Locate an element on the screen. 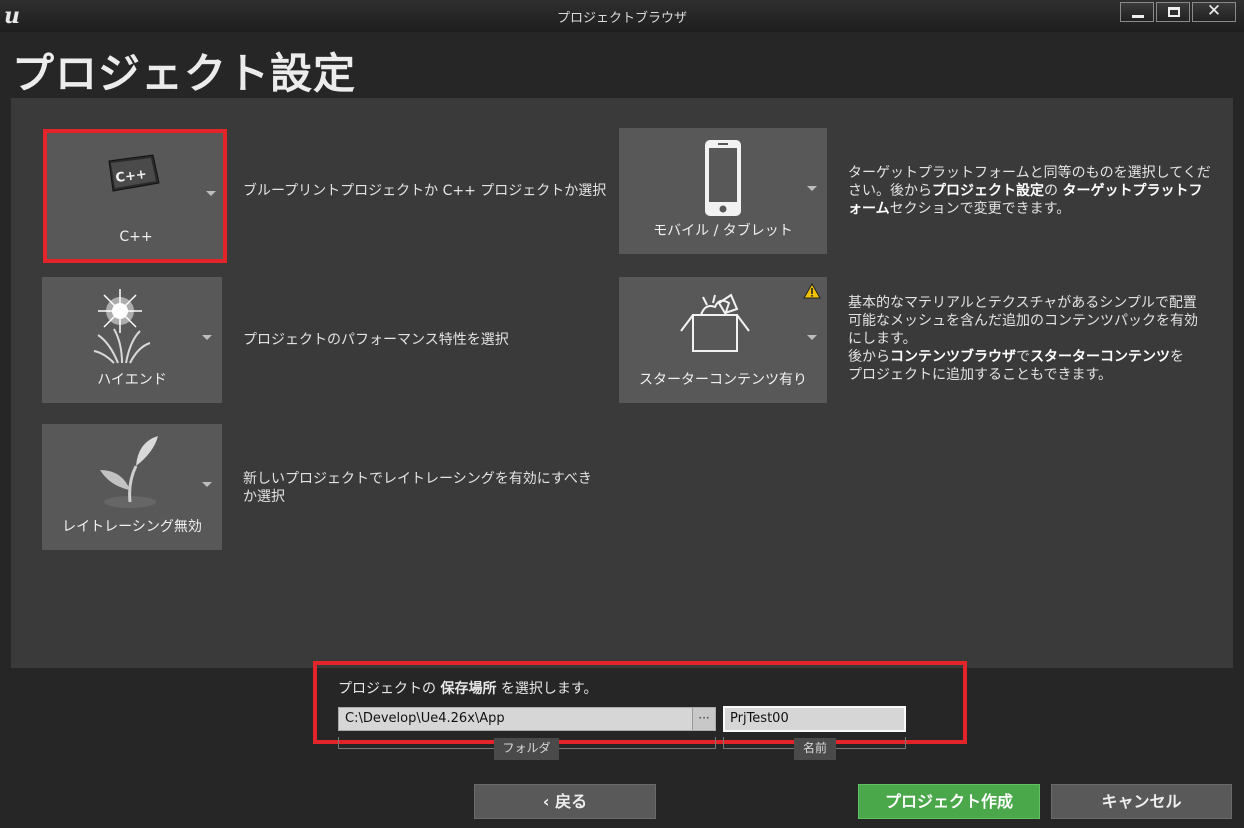 The width and height of the screenshot is (1244, 828). save-location-text: プロジェクトの is located at coordinates (389, 689).